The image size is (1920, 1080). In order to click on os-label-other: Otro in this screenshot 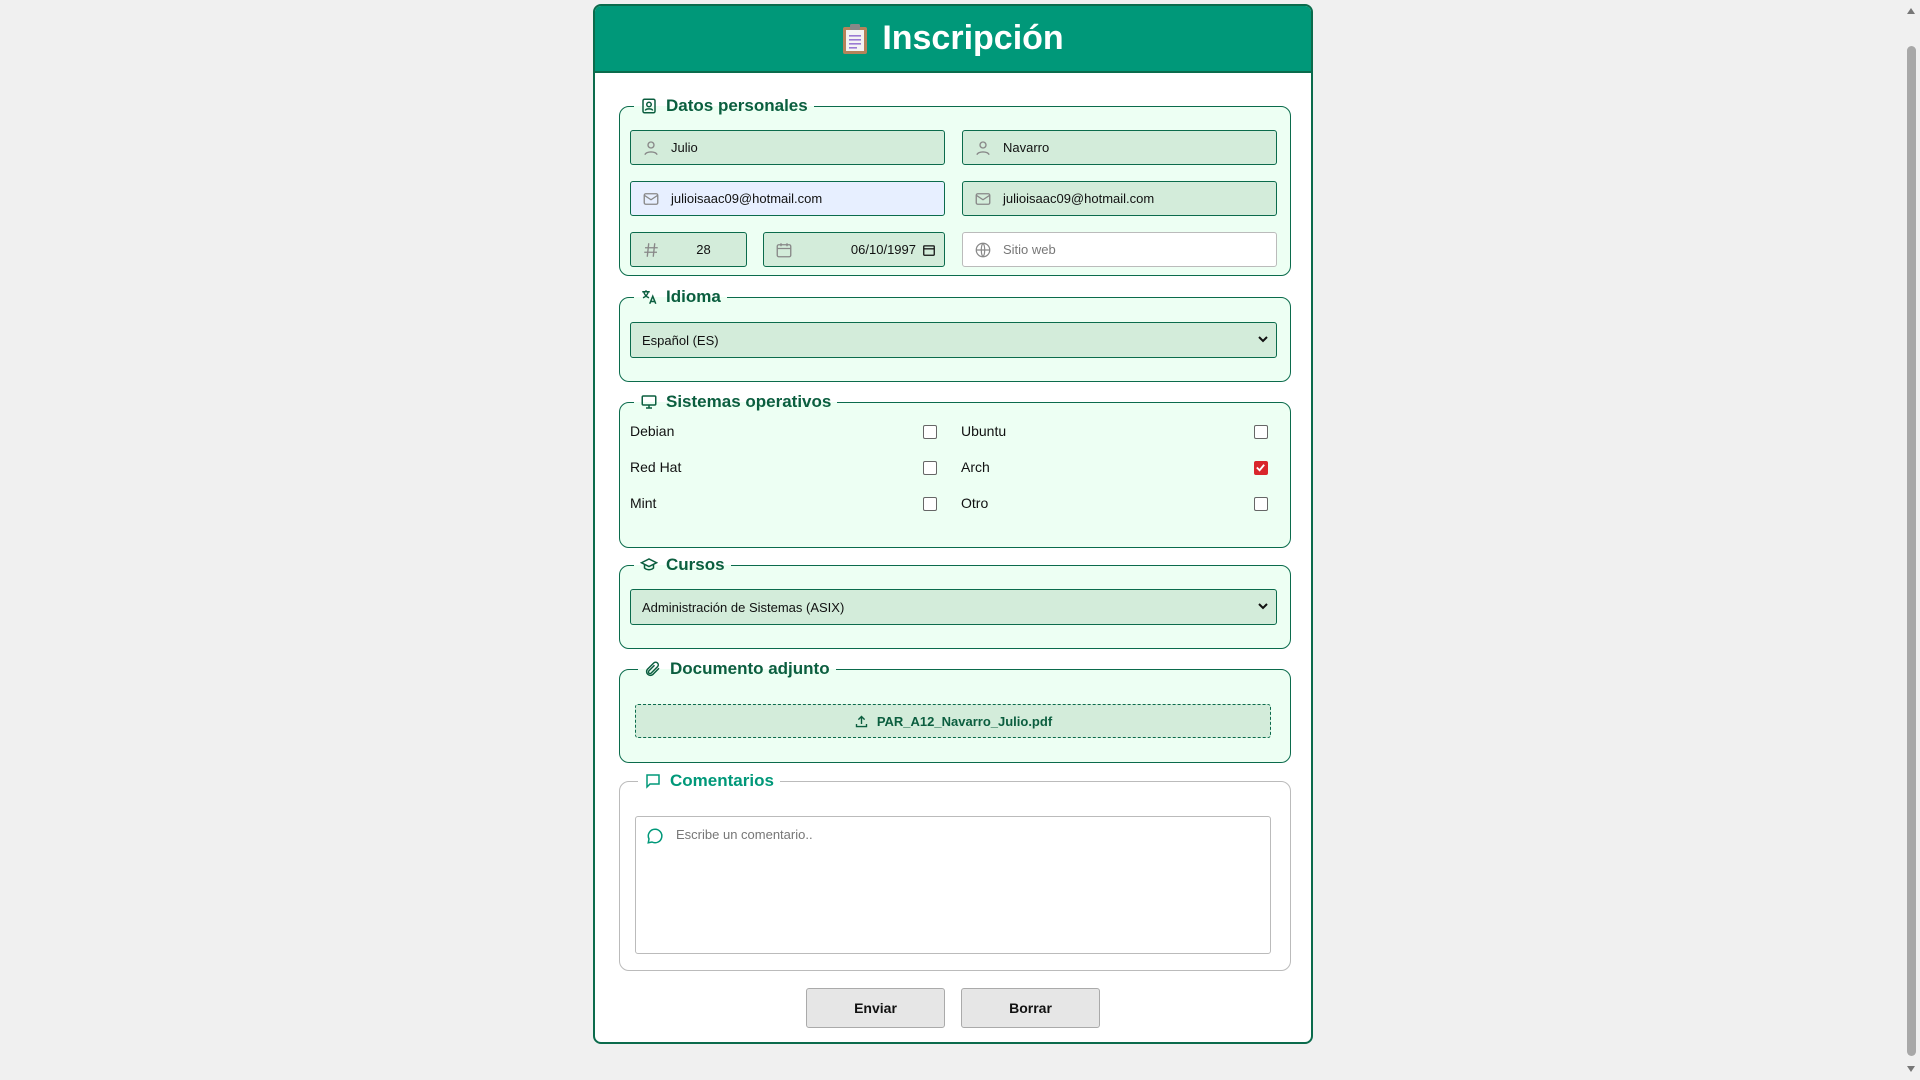, I will do `click(975, 503)`.